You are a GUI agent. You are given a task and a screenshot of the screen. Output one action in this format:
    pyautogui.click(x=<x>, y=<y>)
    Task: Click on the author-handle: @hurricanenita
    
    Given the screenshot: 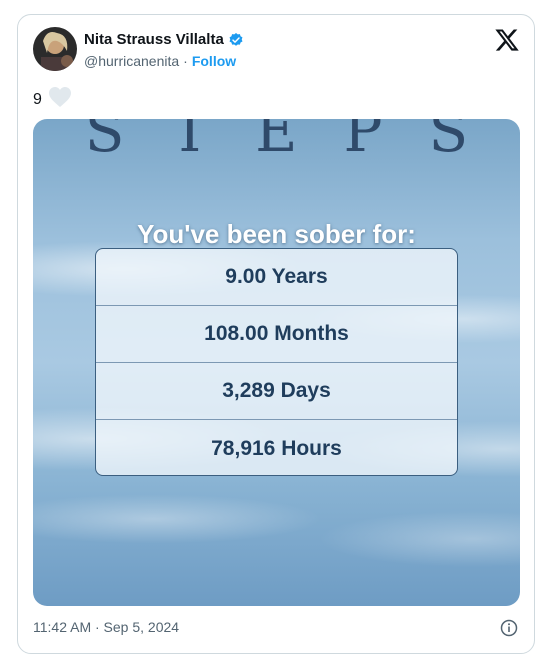 What is the action you would take?
    pyautogui.click(x=131, y=61)
    